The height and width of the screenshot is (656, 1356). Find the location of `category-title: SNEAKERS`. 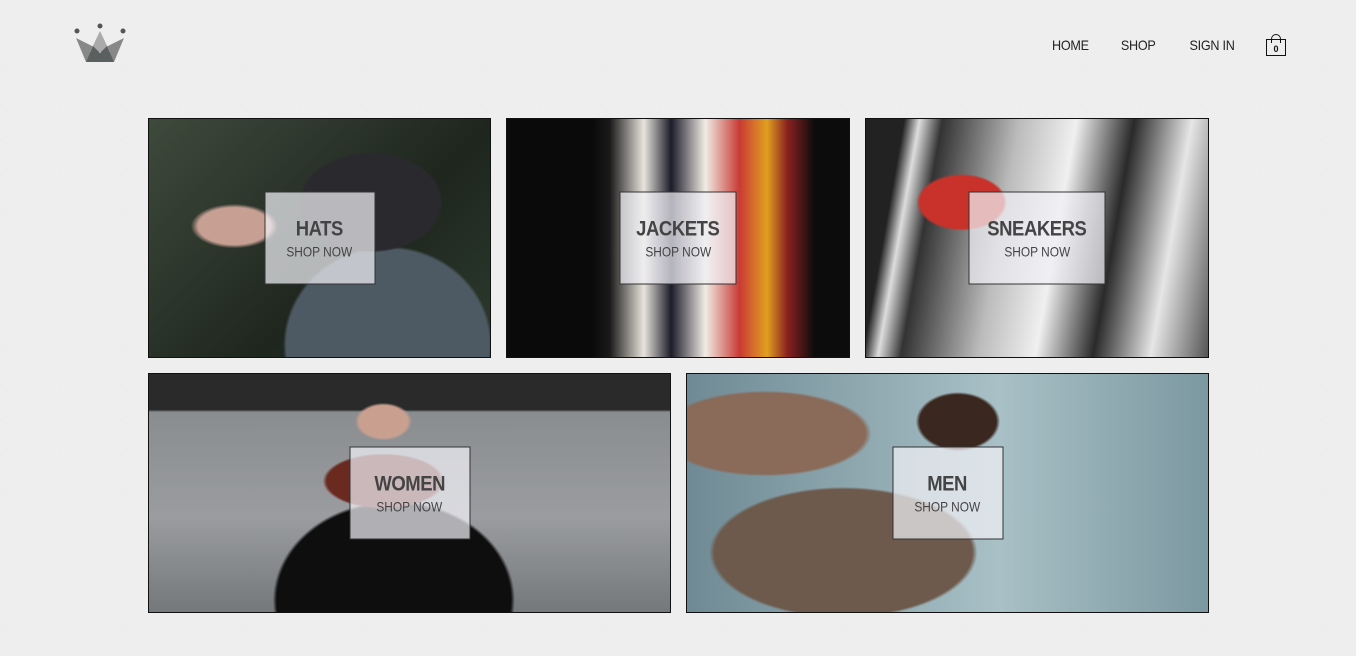

category-title: SNEAKERS is located at coordinates (1037, 228).